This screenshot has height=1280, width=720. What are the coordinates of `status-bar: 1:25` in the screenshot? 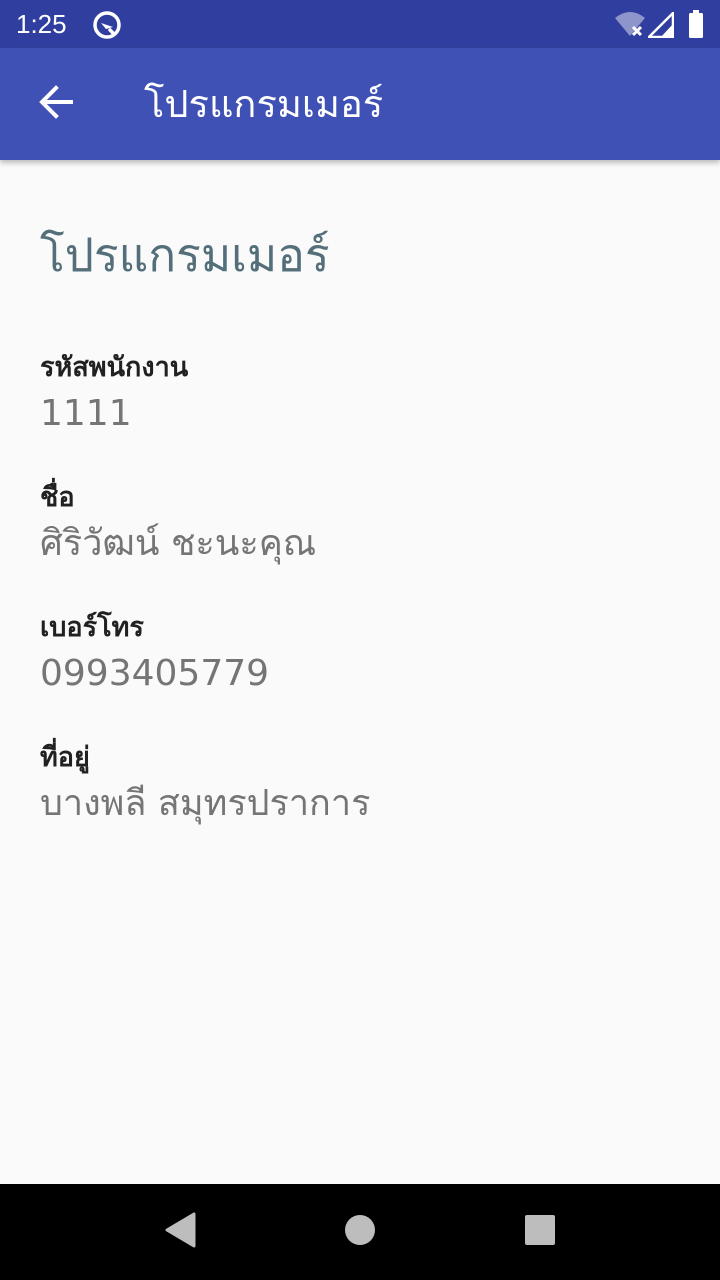 It's located at (360, 24).